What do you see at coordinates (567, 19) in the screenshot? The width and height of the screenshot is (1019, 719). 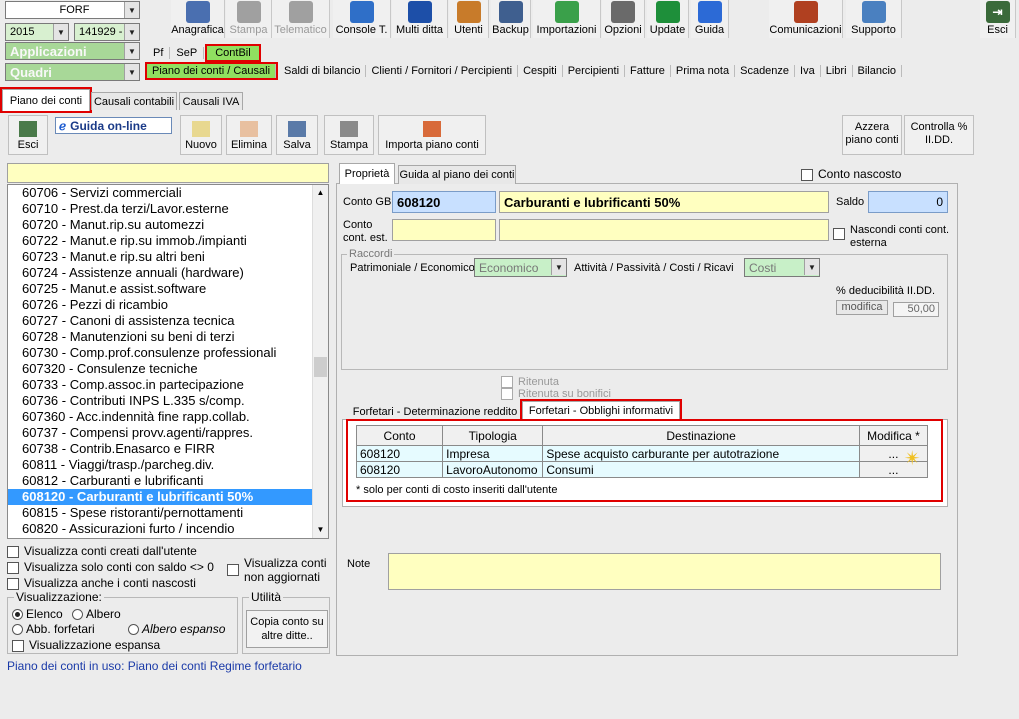 I see `toolbar-button-importazioni: Importazioni` at bounding box center [567, 19].